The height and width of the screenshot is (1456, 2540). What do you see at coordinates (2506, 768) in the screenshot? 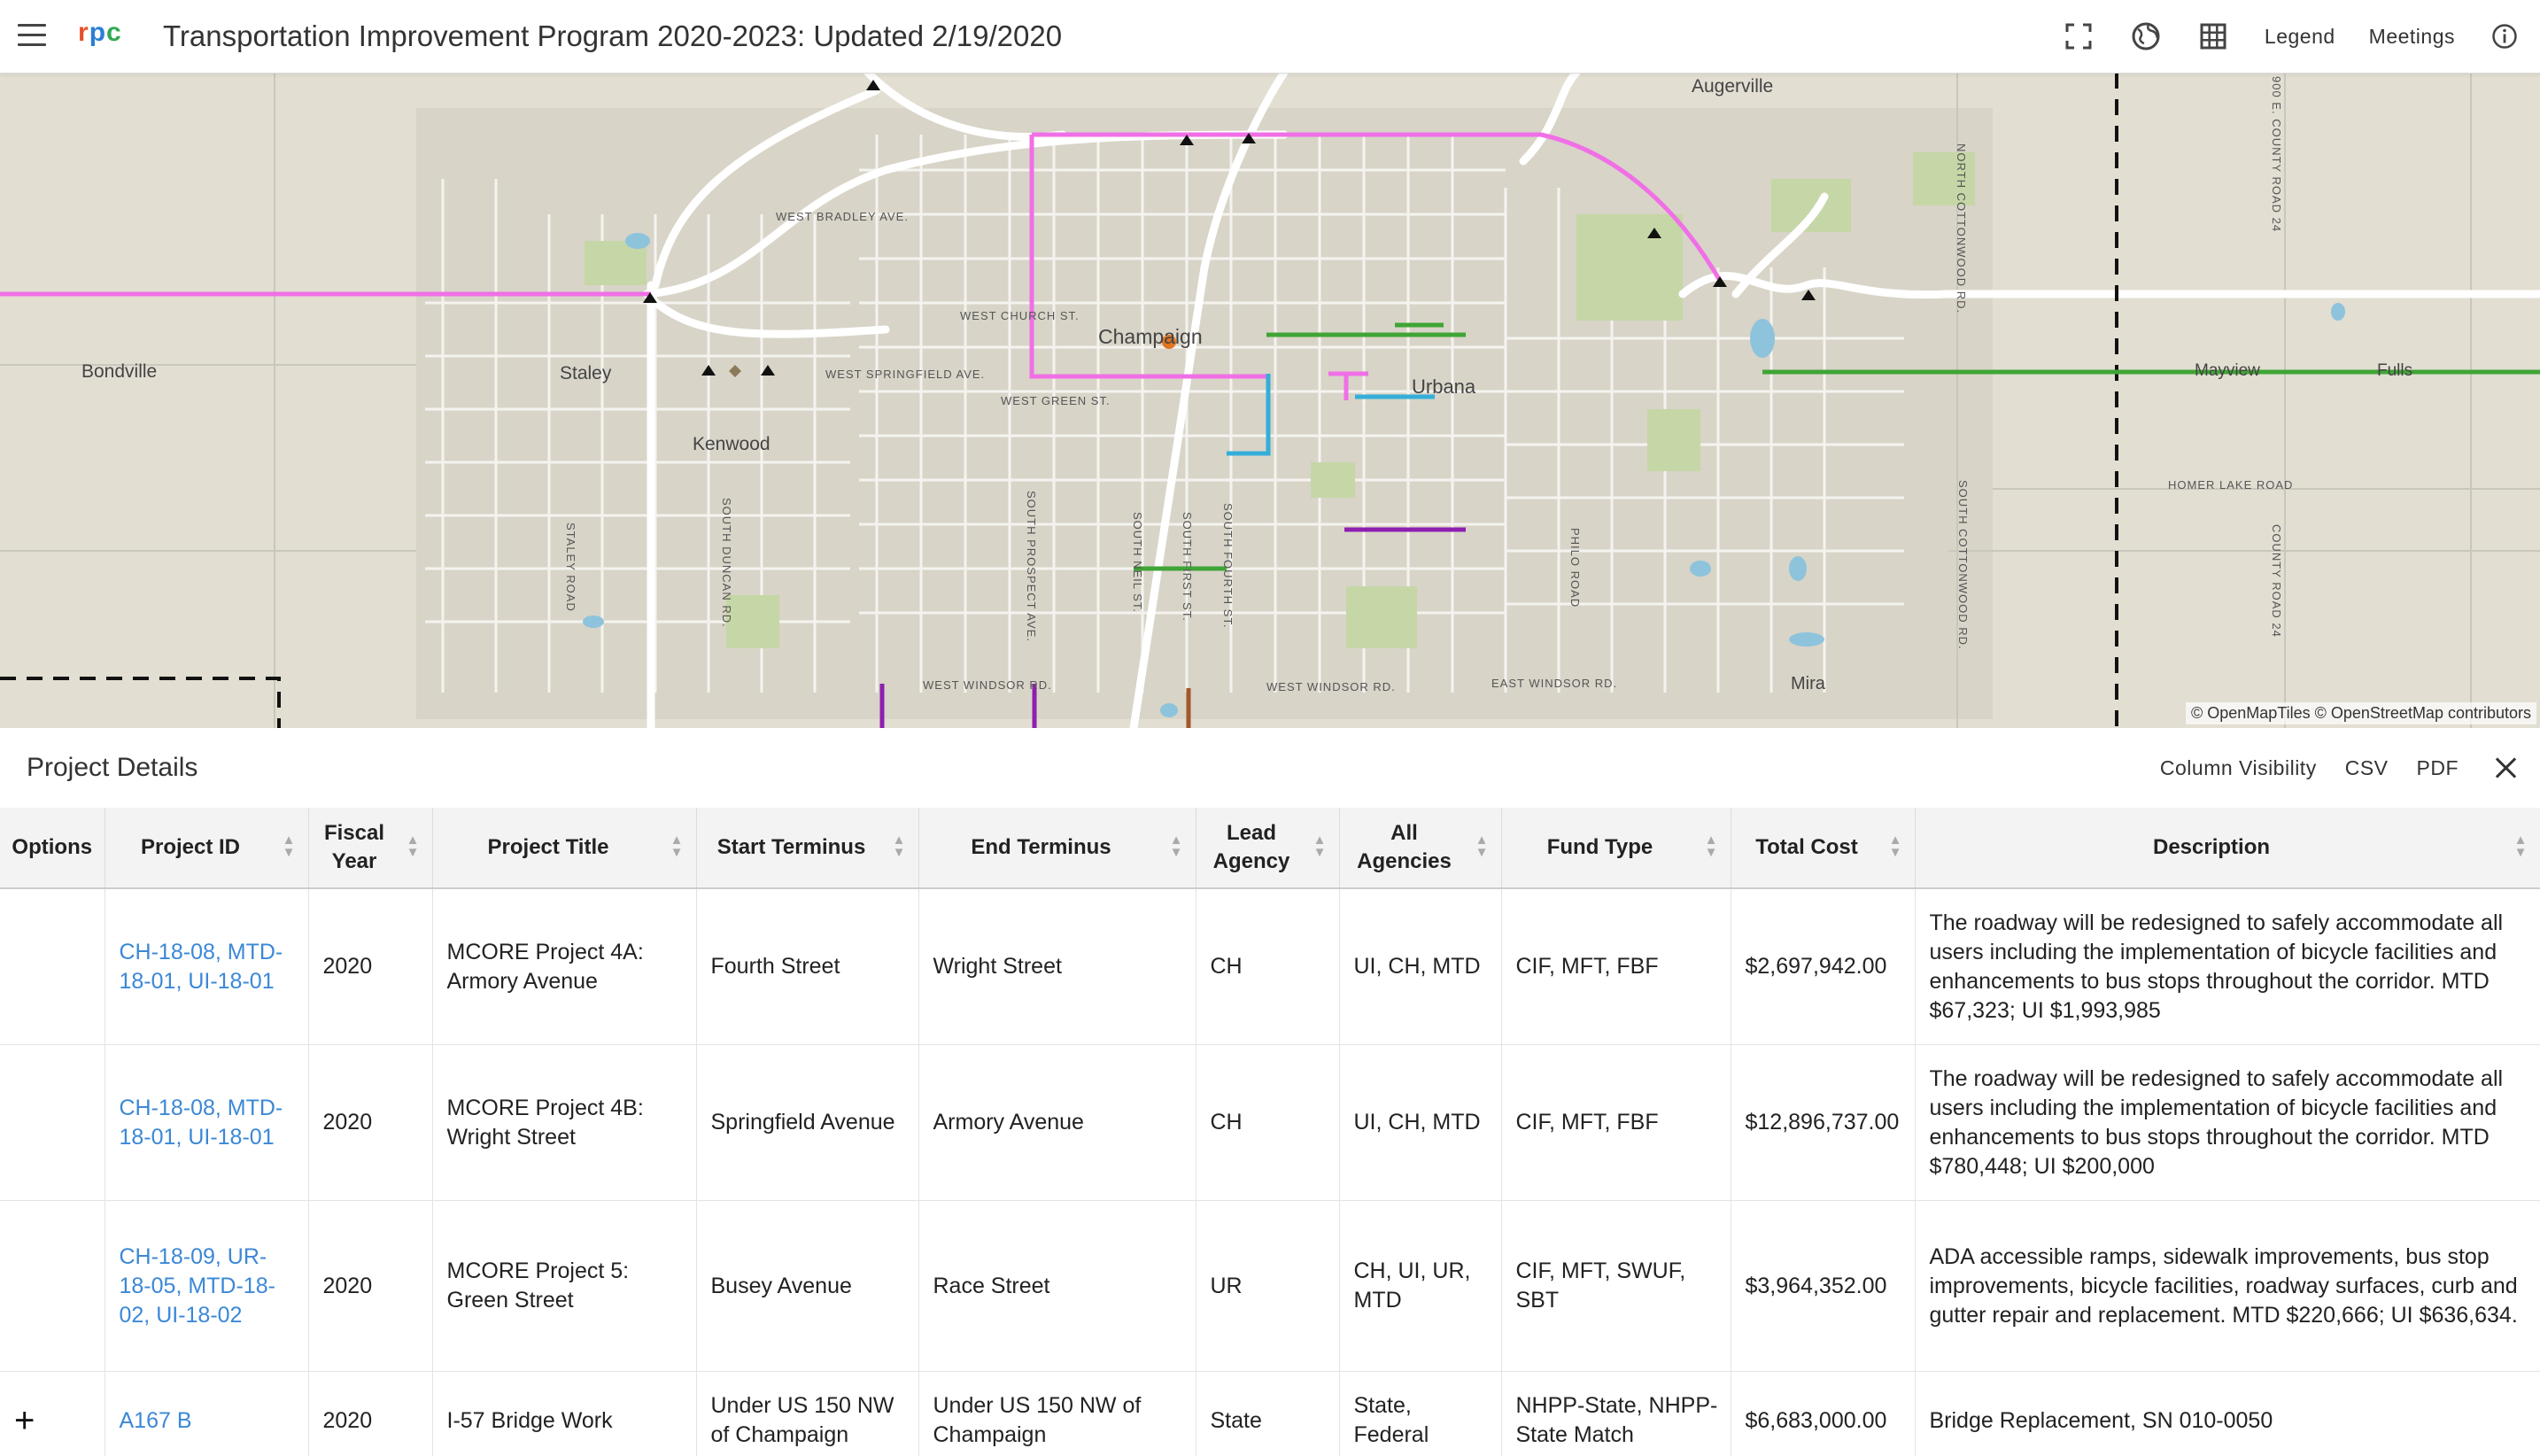
I see `close-icon` at bounding box center [2506, 768].